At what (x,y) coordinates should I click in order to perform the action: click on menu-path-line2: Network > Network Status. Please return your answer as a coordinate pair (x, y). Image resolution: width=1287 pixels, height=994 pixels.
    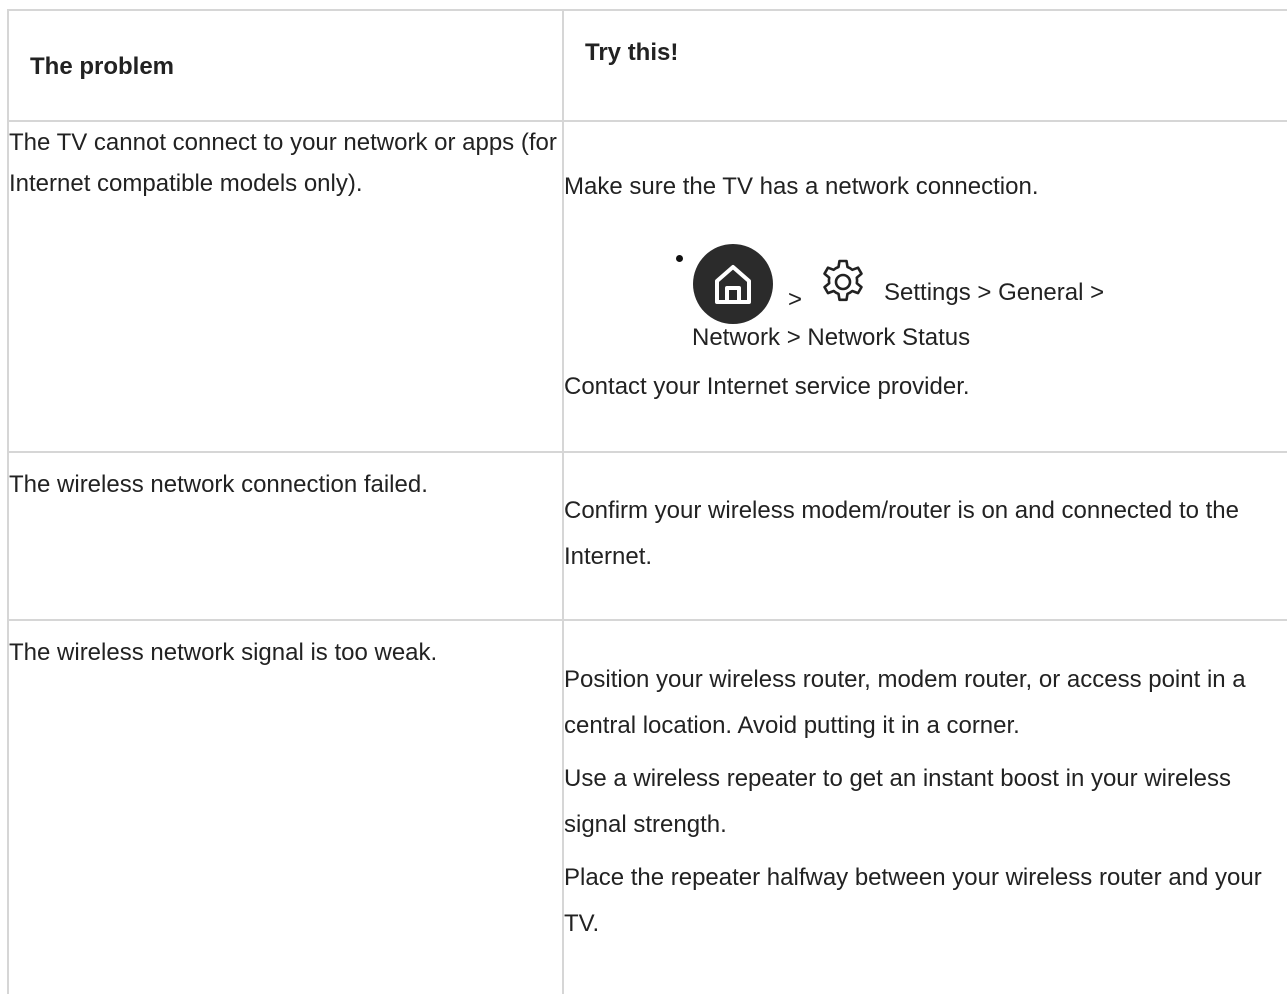
    Looking at the image, I should click on (831, 337).